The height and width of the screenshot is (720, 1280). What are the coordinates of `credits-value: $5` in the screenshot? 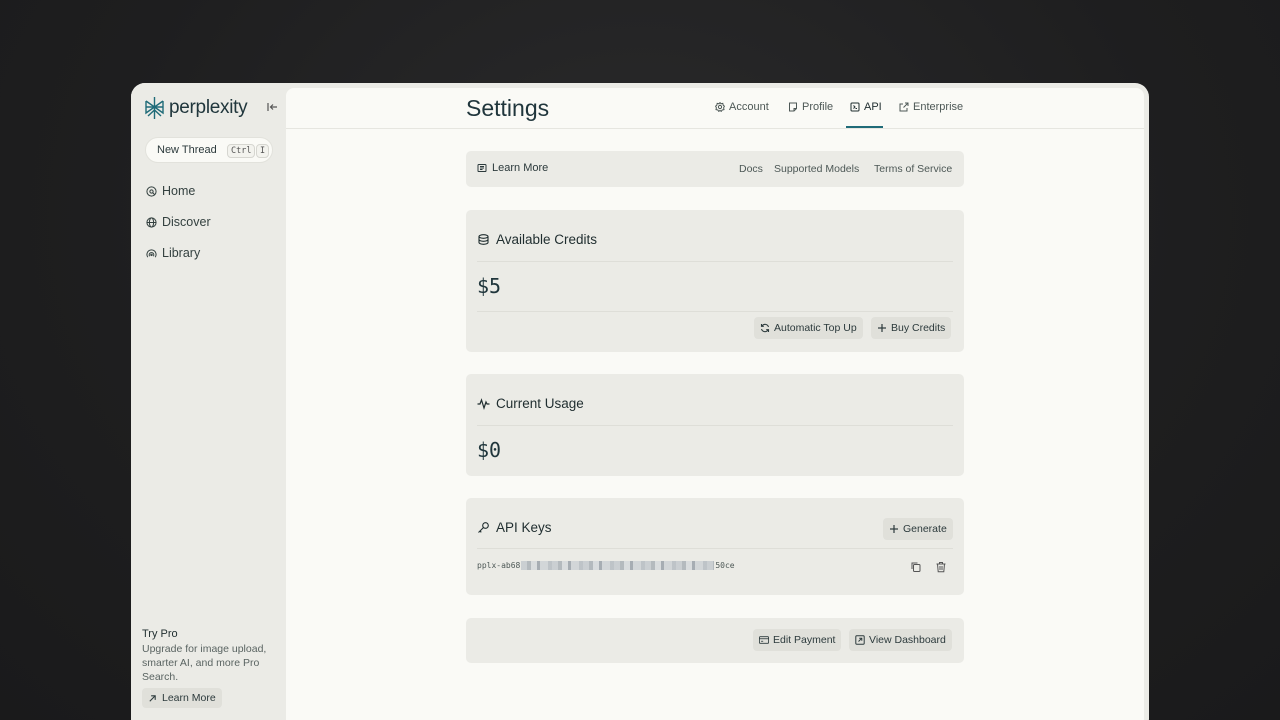 It's located at (489, 286).